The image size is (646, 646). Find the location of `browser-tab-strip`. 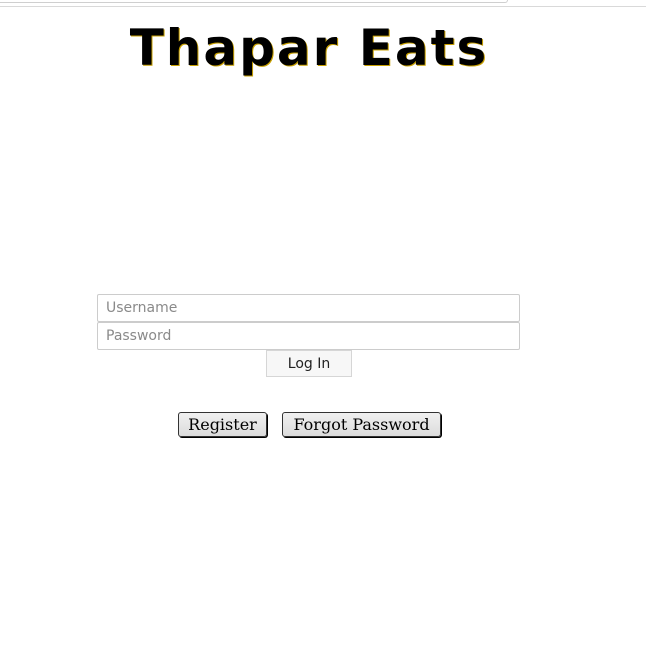

browser-tab-strip is located at coordinates (254, 1).